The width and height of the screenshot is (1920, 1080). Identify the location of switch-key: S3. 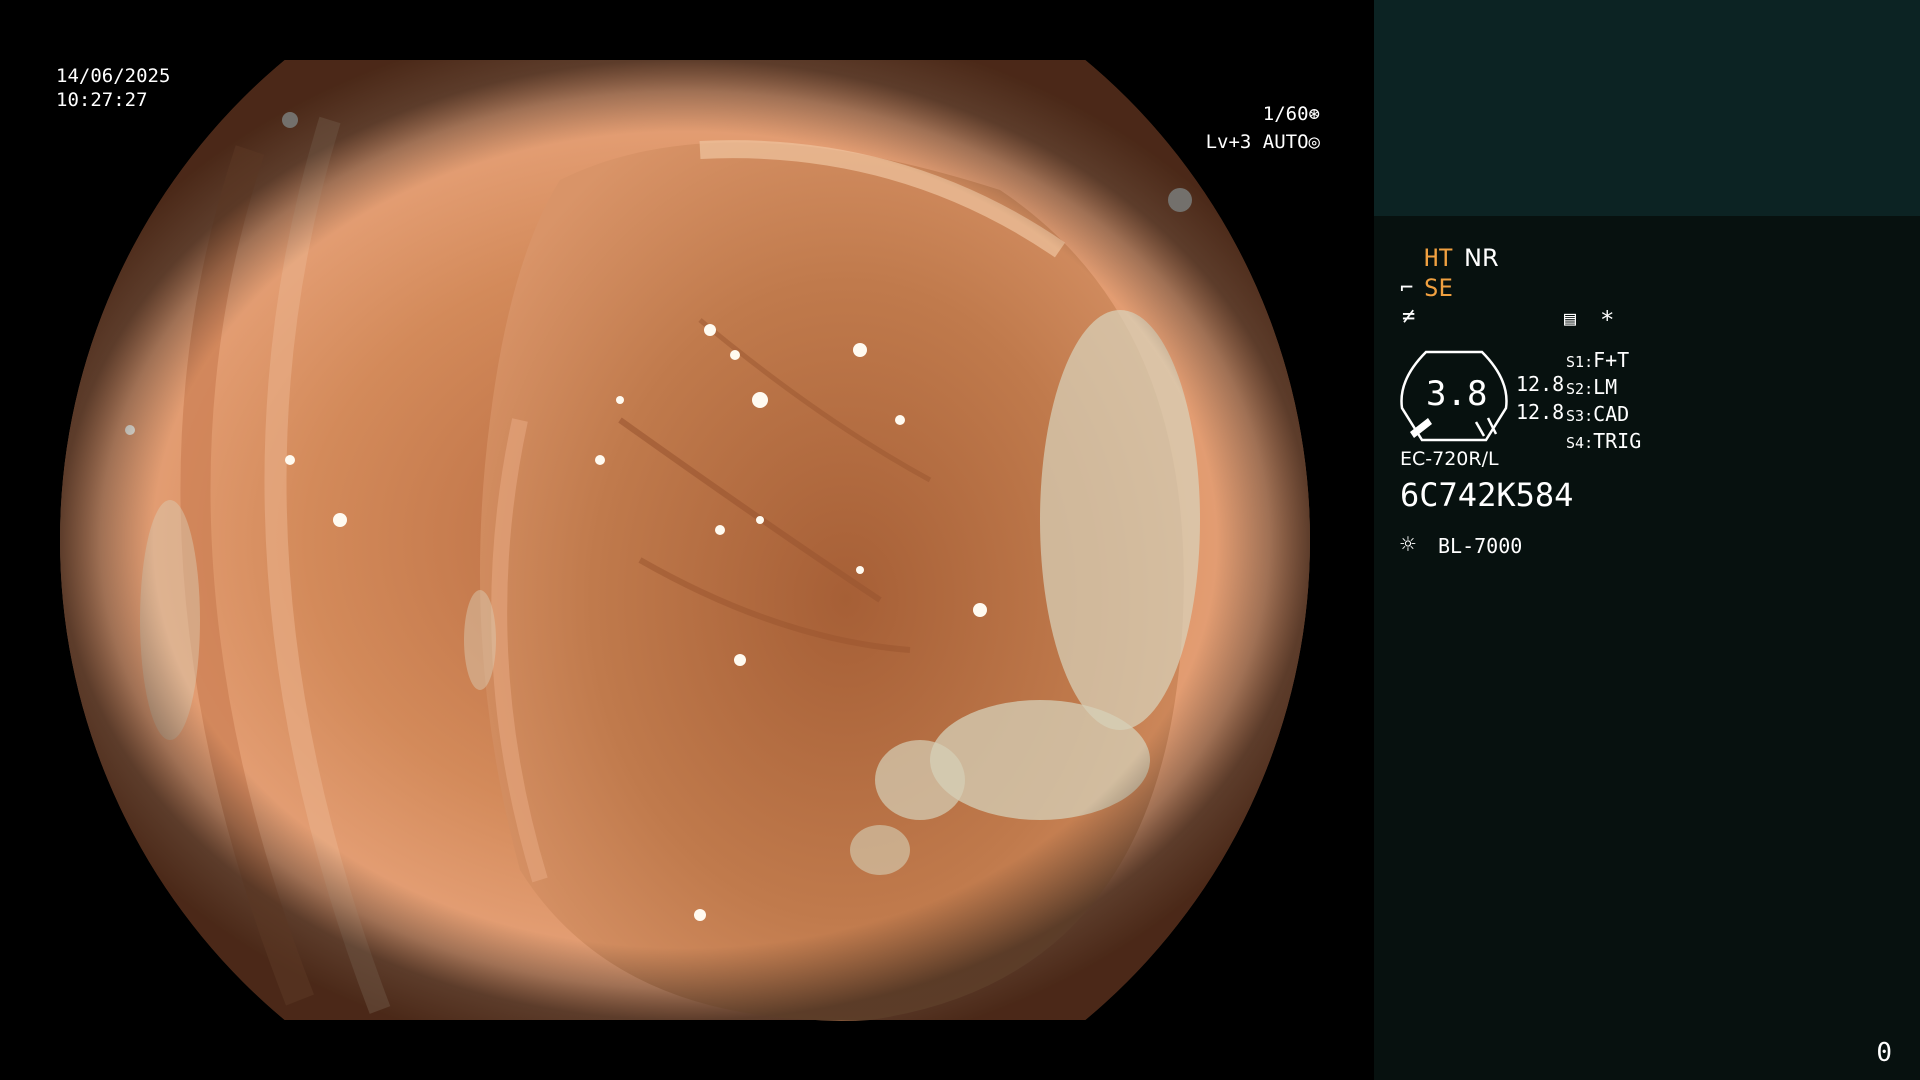
(1575, 416).